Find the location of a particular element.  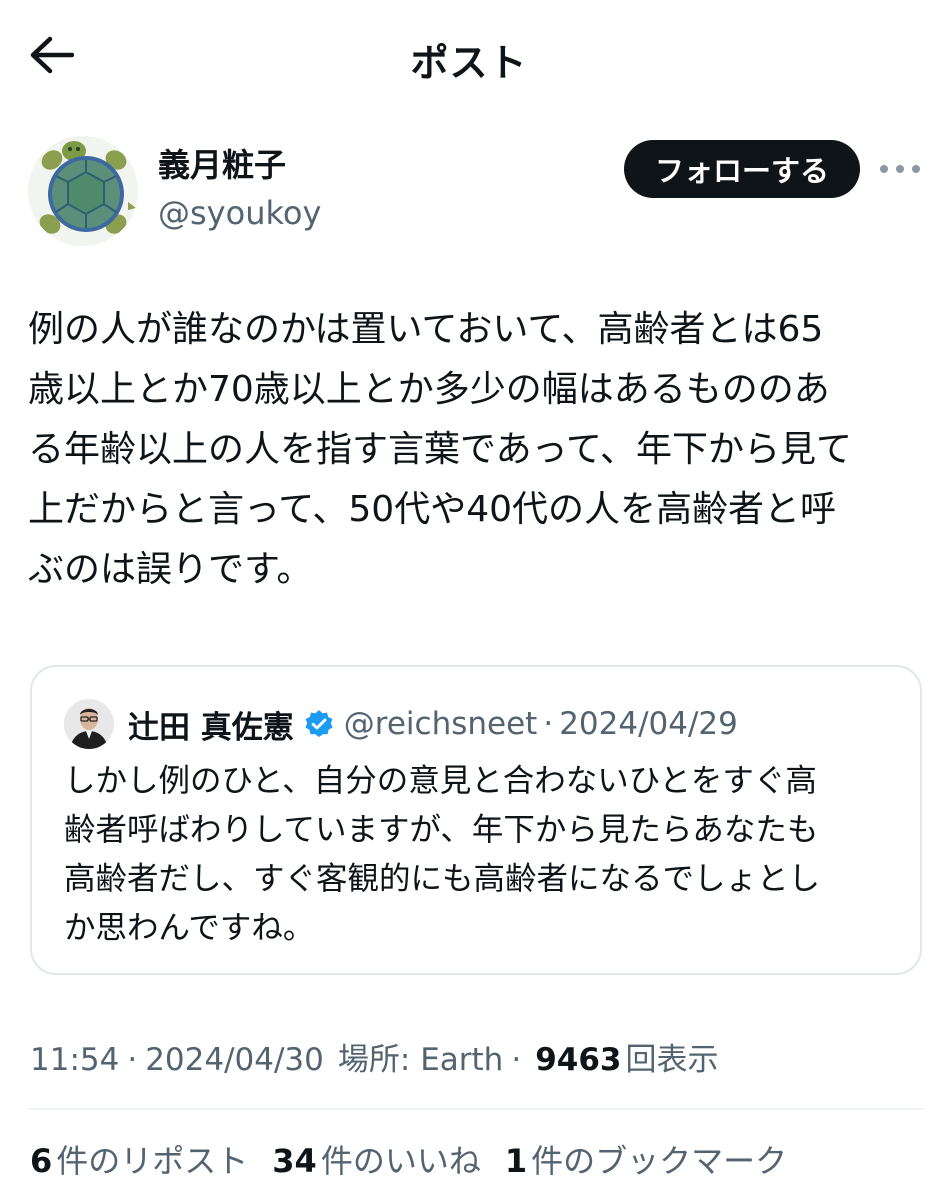

verified-badge-icon is located at coordinates (319, 724).